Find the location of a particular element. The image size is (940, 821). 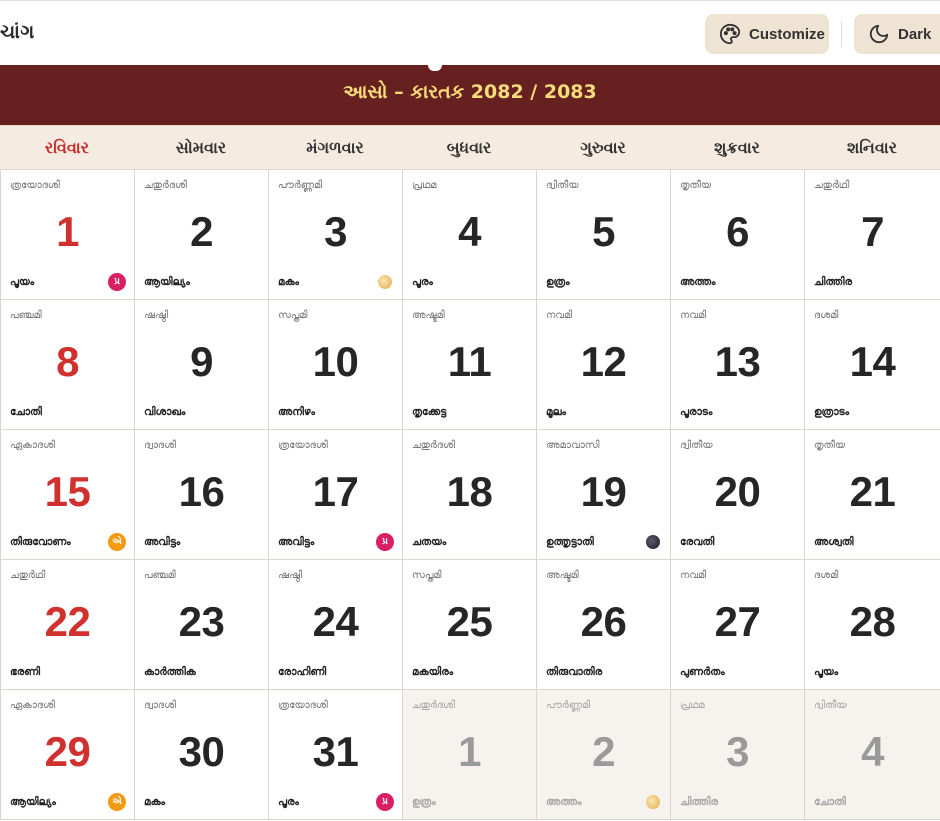

tithi-label: ദ്വിതീയ is located at coordinates (562, 185).